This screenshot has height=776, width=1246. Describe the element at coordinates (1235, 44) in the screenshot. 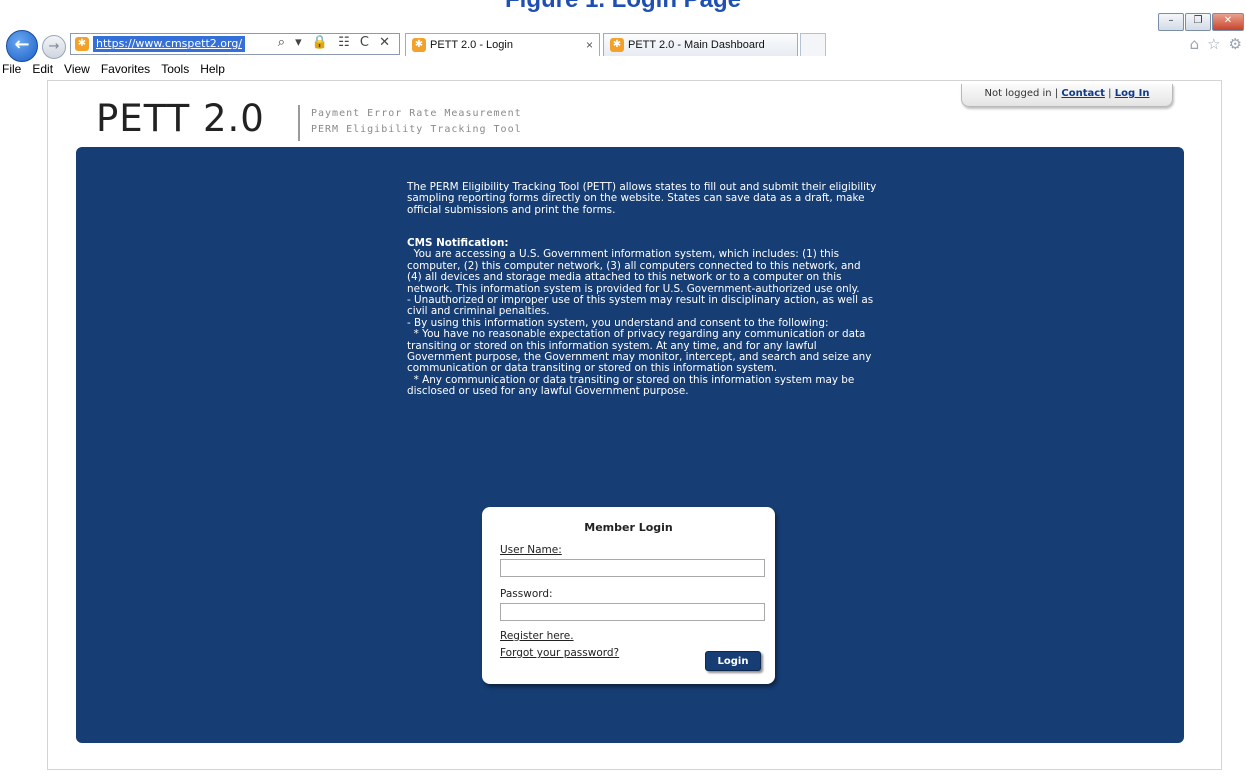

I see `settings-gear-icon: ⚙` at that location.